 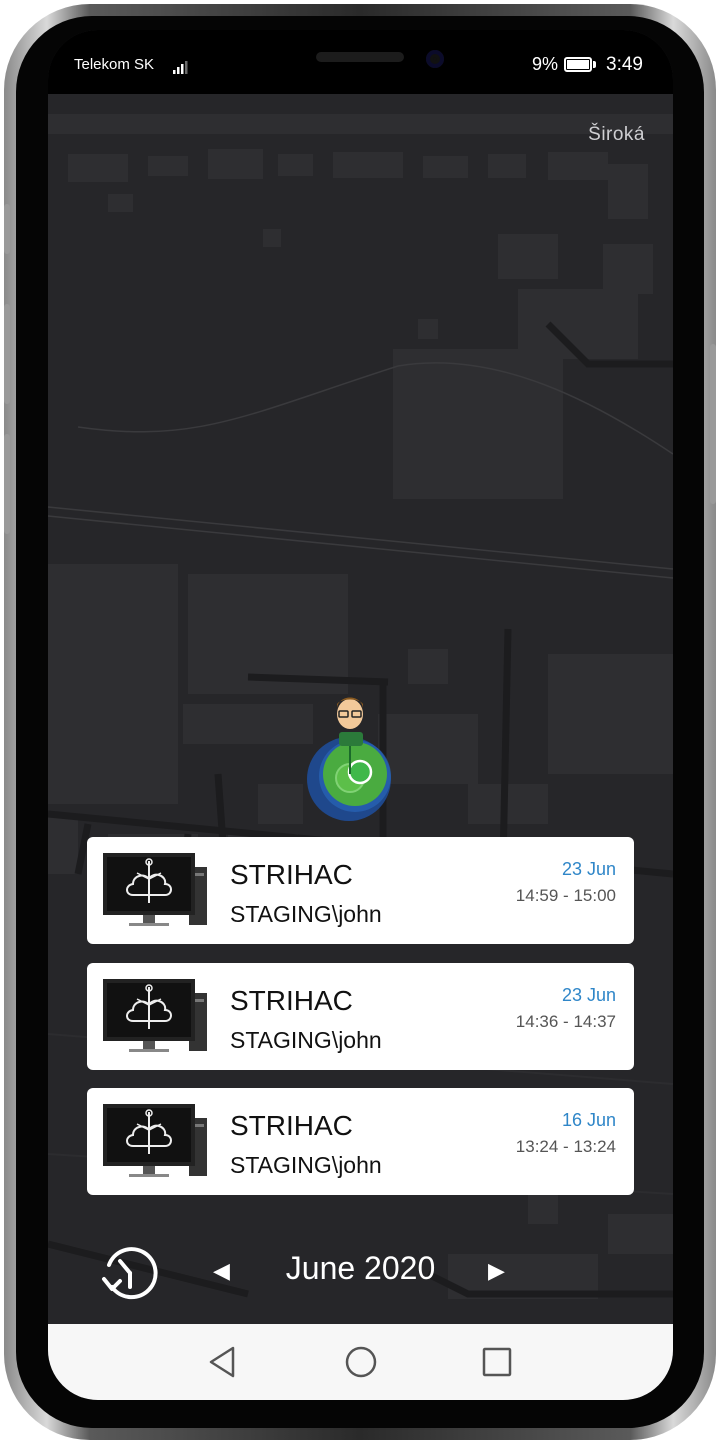 I want to click on volume-up-button, so click(x=7, y=229).